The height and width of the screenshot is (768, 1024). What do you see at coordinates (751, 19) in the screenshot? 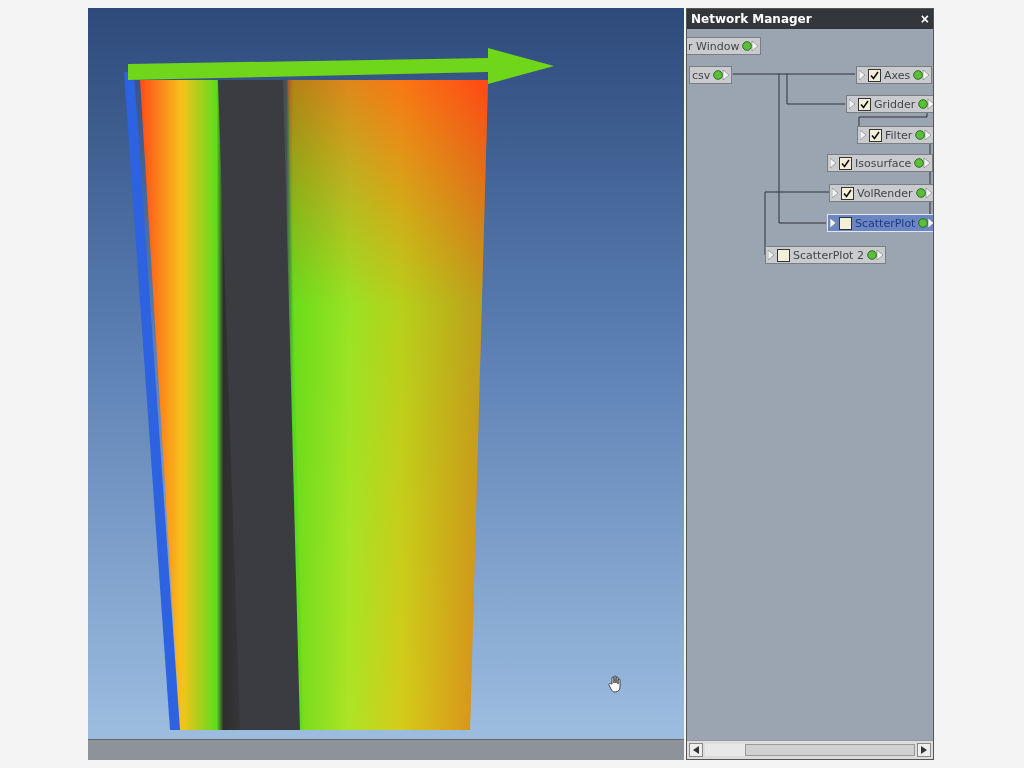
I see `panel-title: Network Manager` at bounding box center [751, 19].